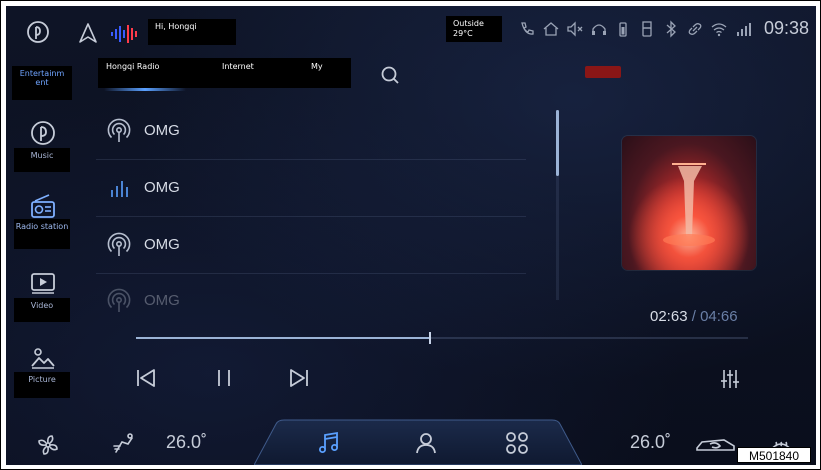 Image resolution: width=821 pixels, height=470 pixels. I want to click on link-icon, so click(695, 29).